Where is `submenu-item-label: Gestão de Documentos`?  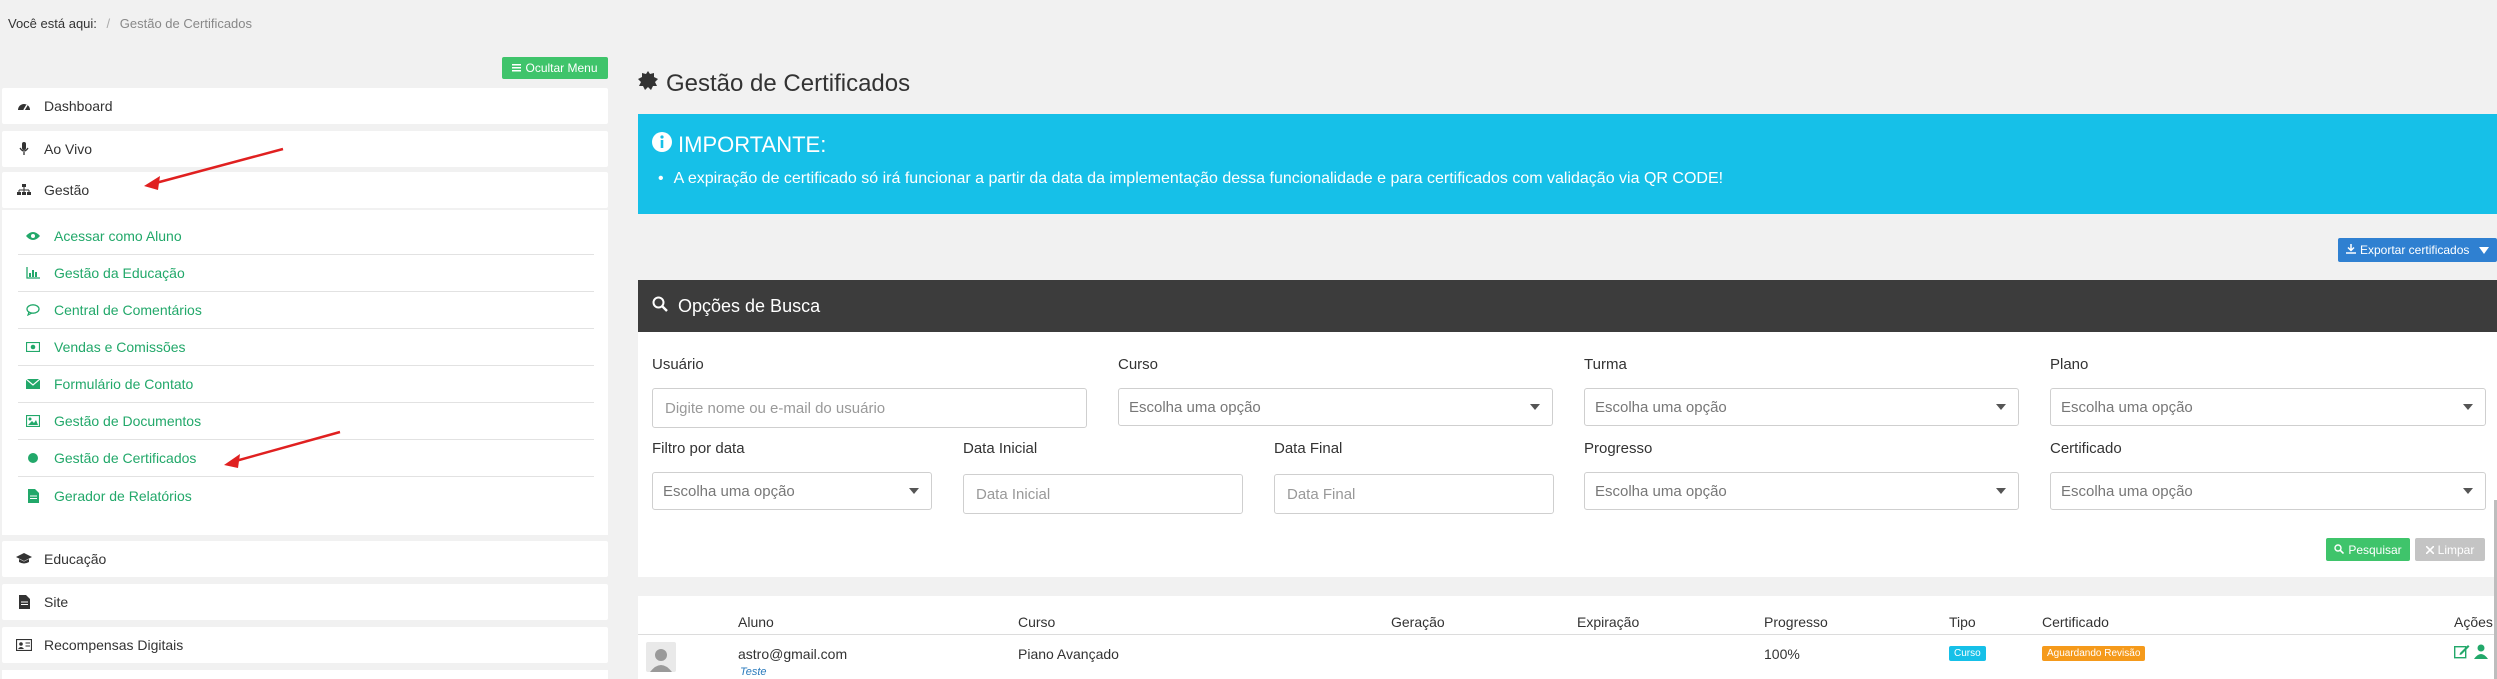 submenu-item-label: Gestão de Documentos is located at coordinates (128, 421).